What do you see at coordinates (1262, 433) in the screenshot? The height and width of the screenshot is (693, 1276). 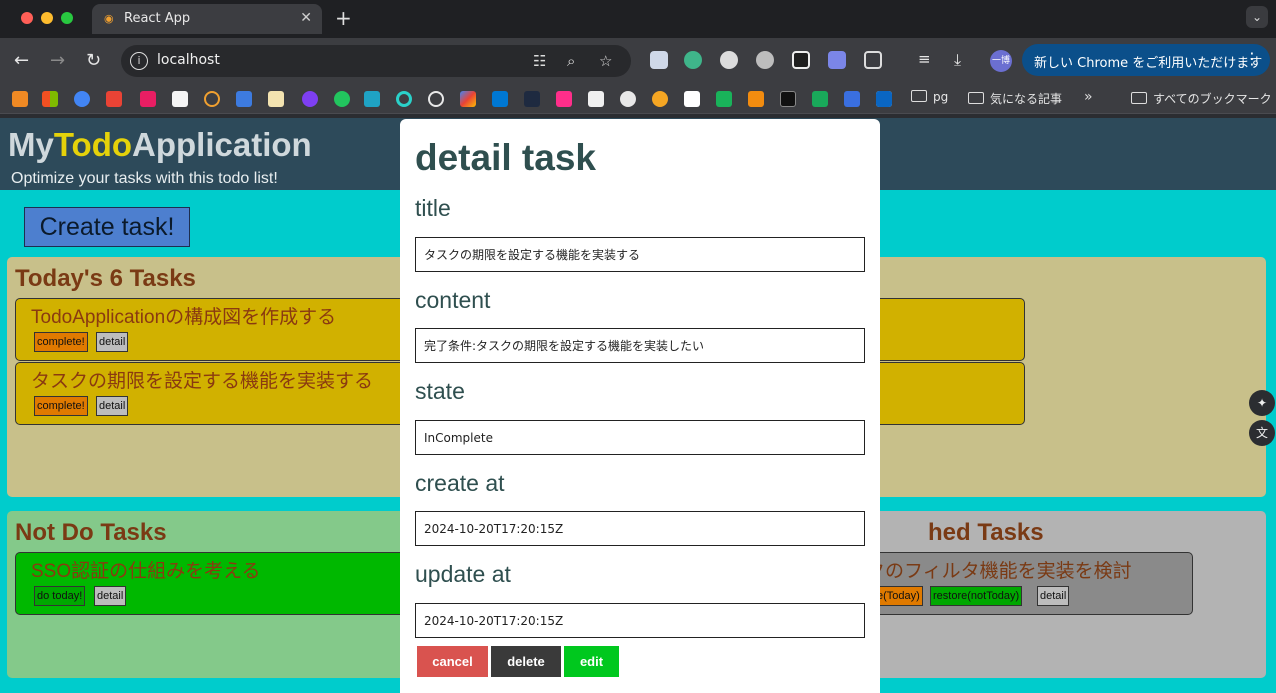 I see `translate-side-icon: 文` at bounding box center [1262, 433].